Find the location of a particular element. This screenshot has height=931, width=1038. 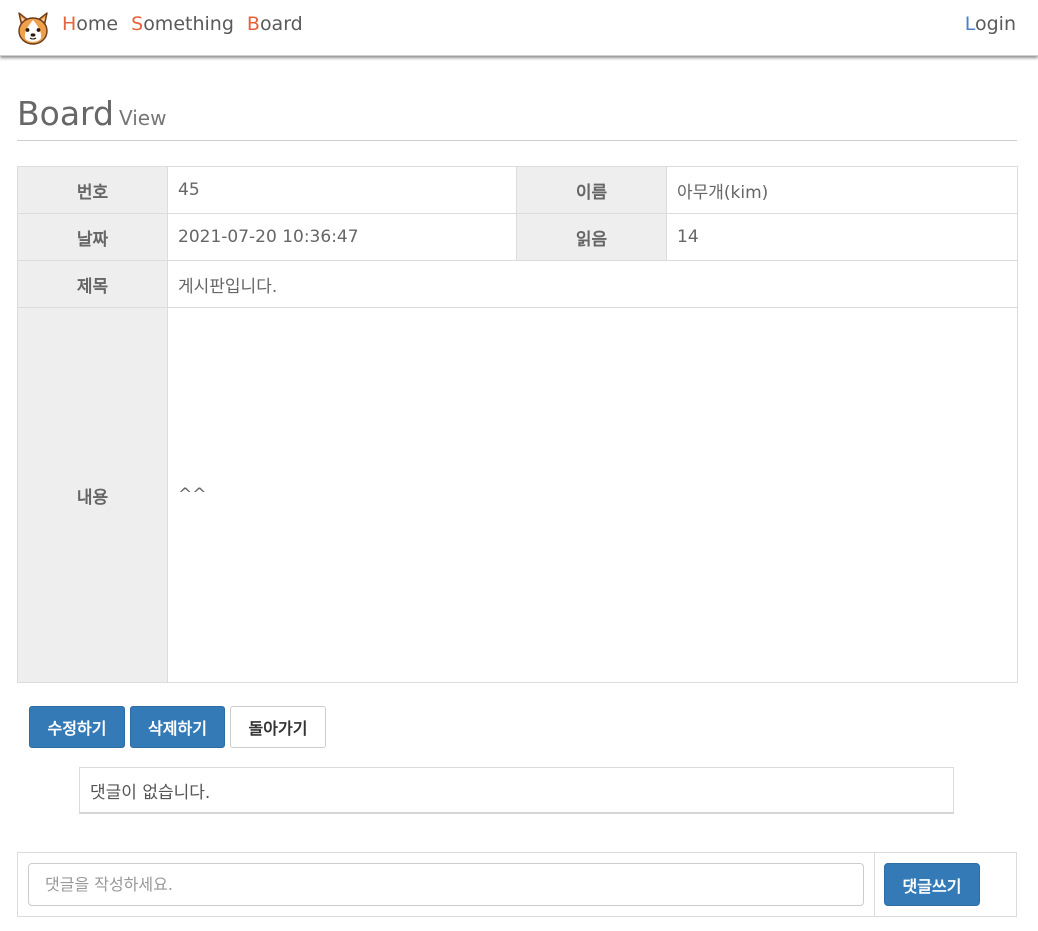

nav-board-link: Board is located at coordinates (275, 24).